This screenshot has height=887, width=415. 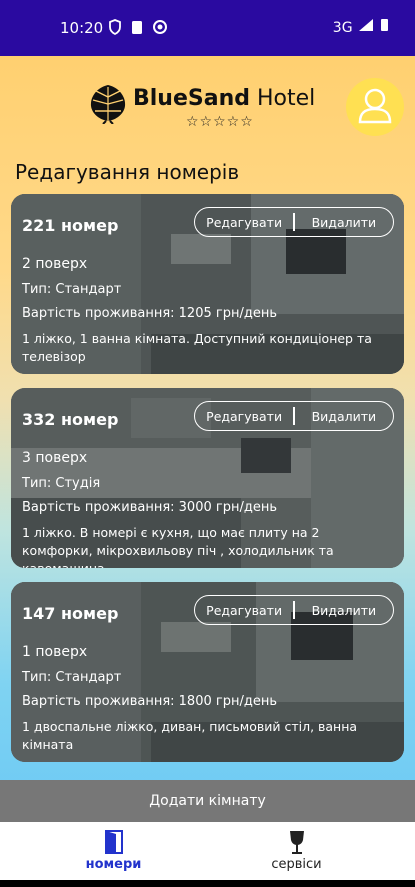 I want to click on room-floor: 1 поверх, so click(x=55, y=652).